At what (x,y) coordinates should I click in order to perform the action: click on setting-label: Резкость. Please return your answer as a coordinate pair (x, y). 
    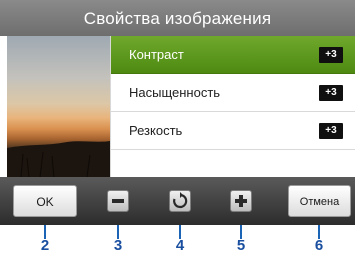
    Looking at the image, I should click on (156, 130).